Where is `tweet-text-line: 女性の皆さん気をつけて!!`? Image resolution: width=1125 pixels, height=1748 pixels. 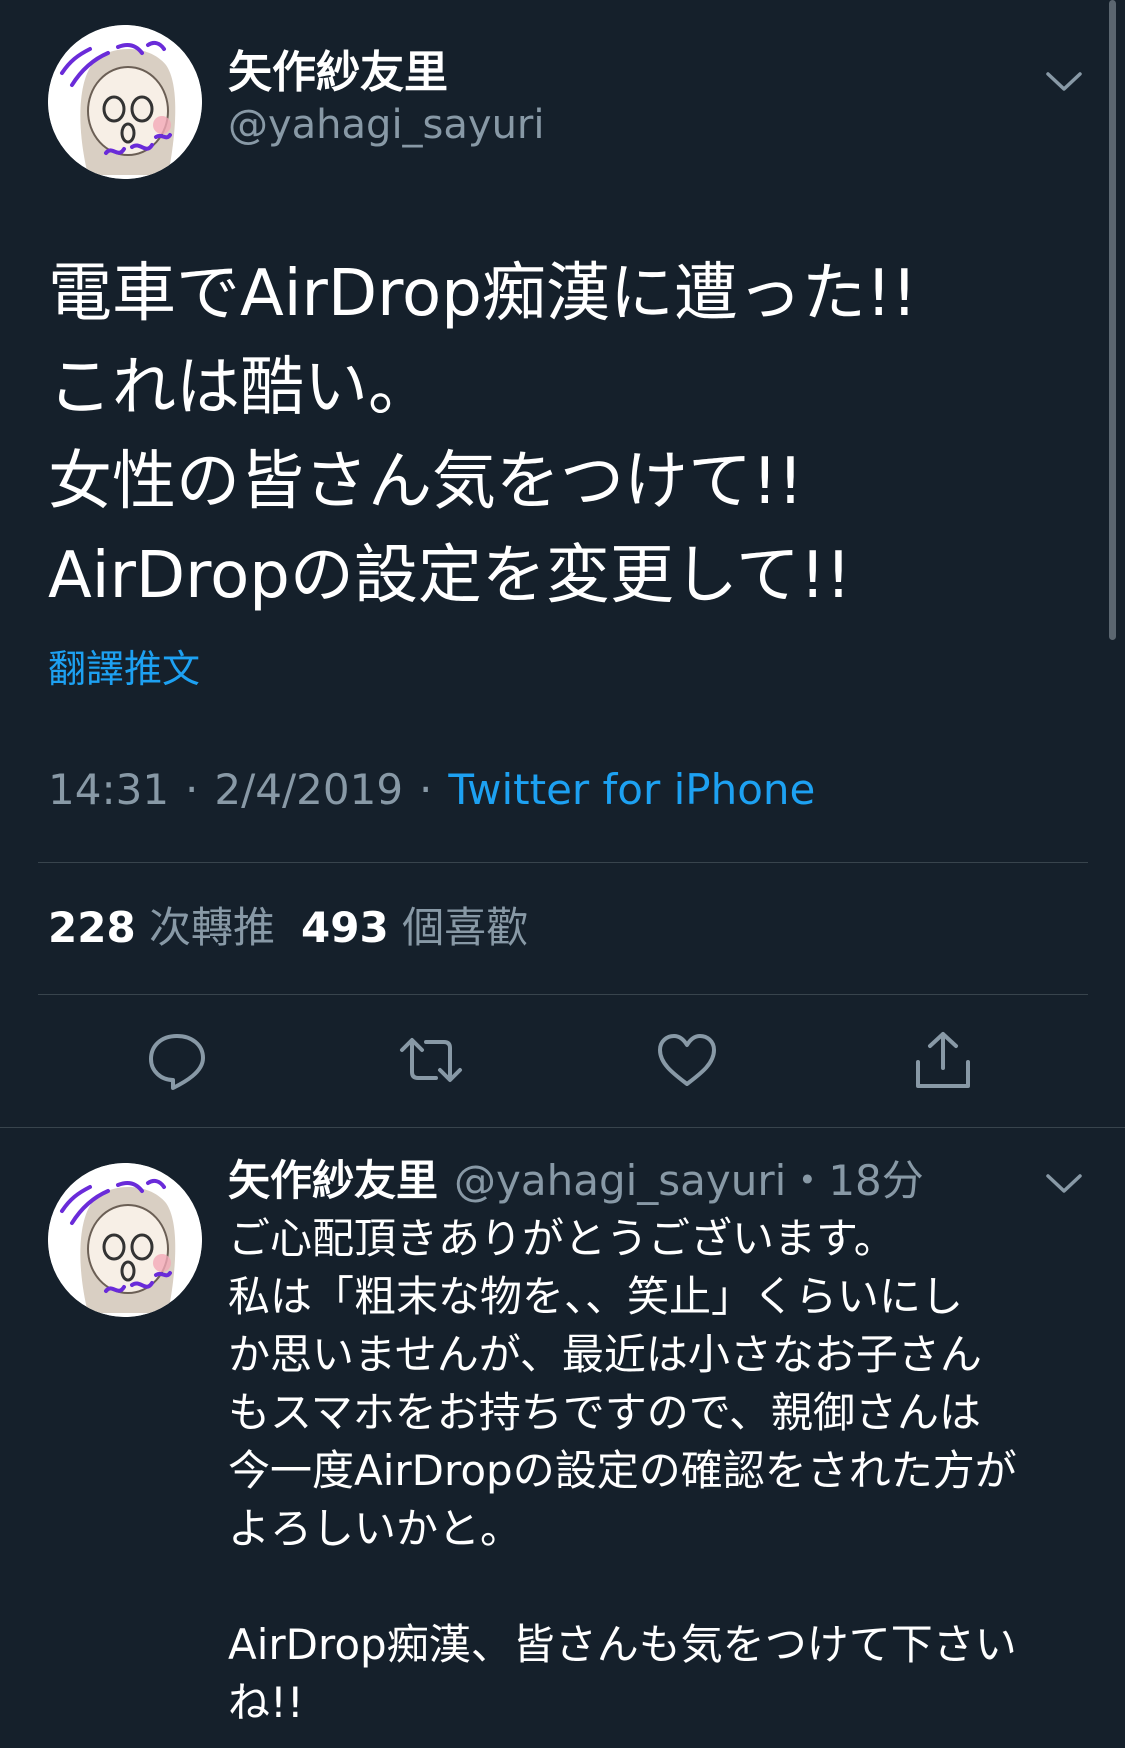
tweet-text-line: 女性の皆さん気をつけて!! is located at coordinates (426, 482).